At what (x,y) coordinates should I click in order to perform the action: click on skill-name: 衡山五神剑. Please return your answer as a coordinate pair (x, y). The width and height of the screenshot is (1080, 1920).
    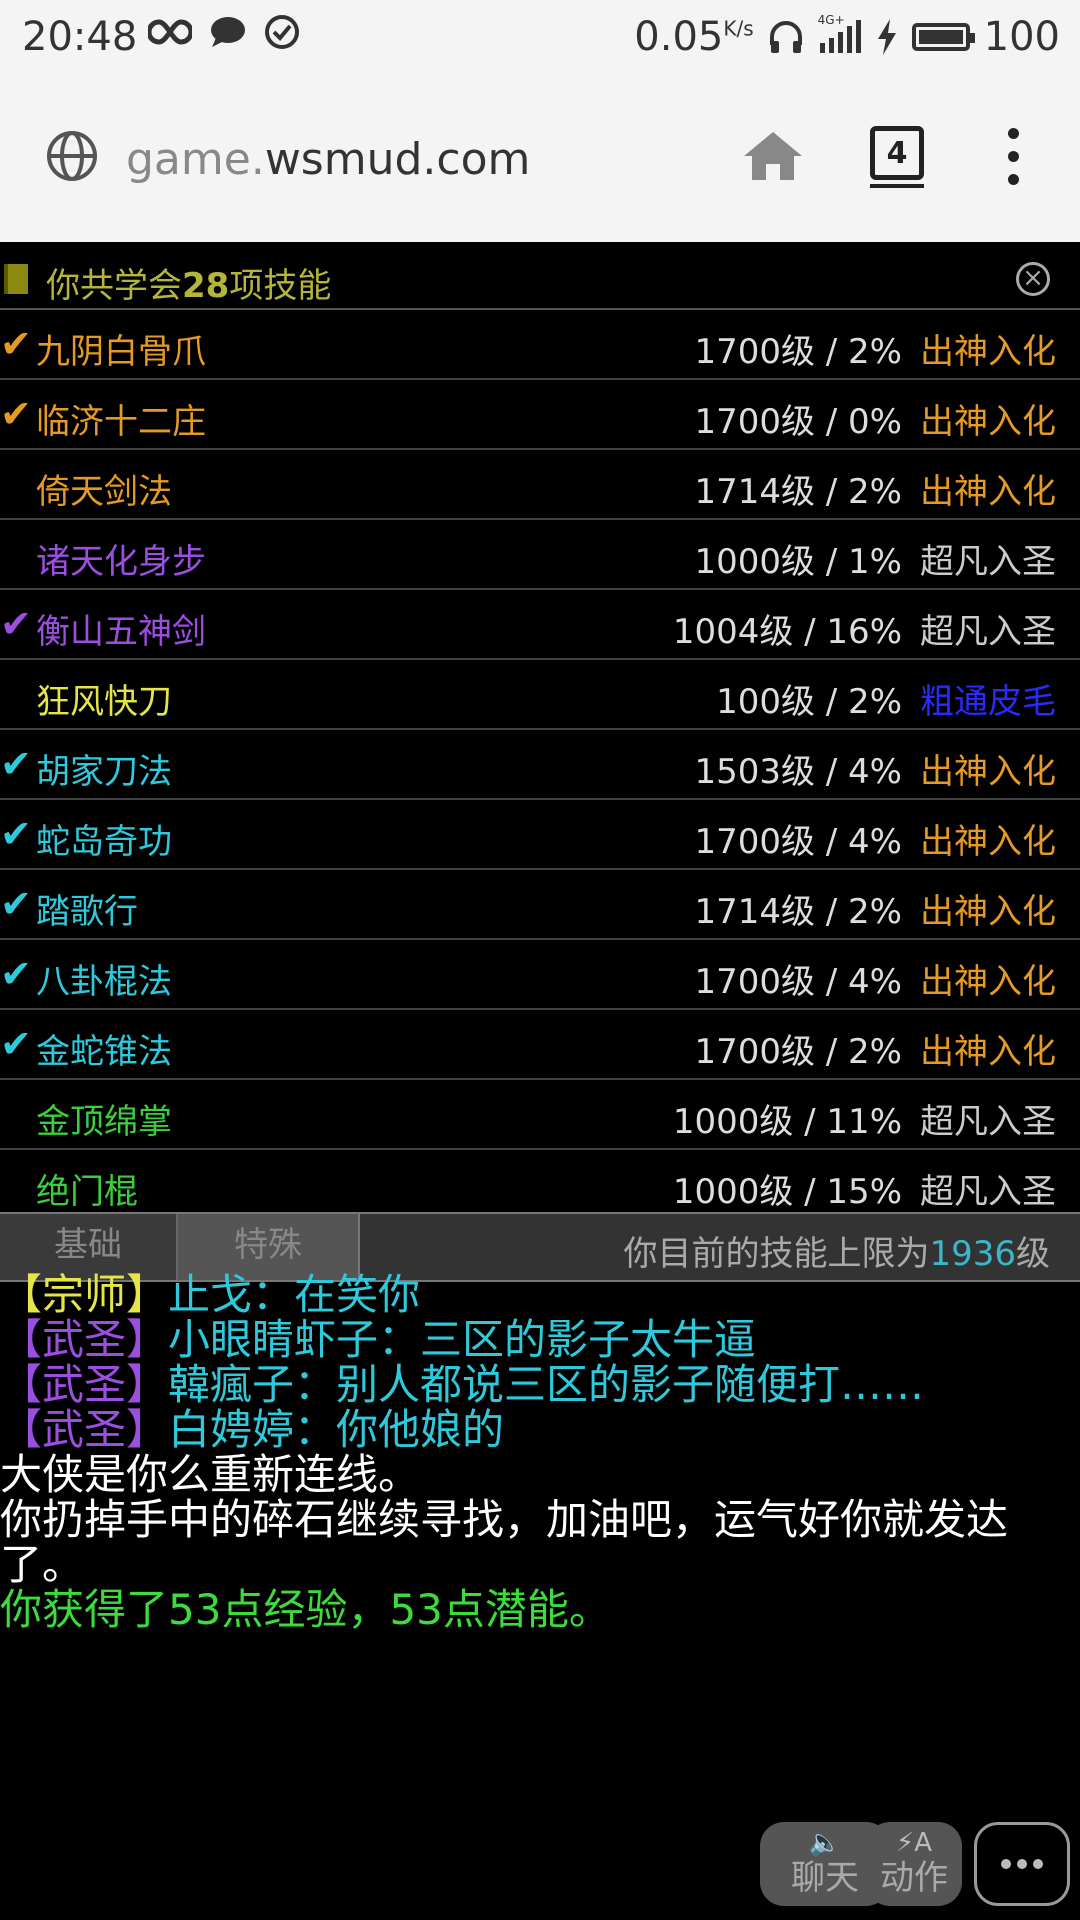
    Looking at the image, I should click on (121, 632).